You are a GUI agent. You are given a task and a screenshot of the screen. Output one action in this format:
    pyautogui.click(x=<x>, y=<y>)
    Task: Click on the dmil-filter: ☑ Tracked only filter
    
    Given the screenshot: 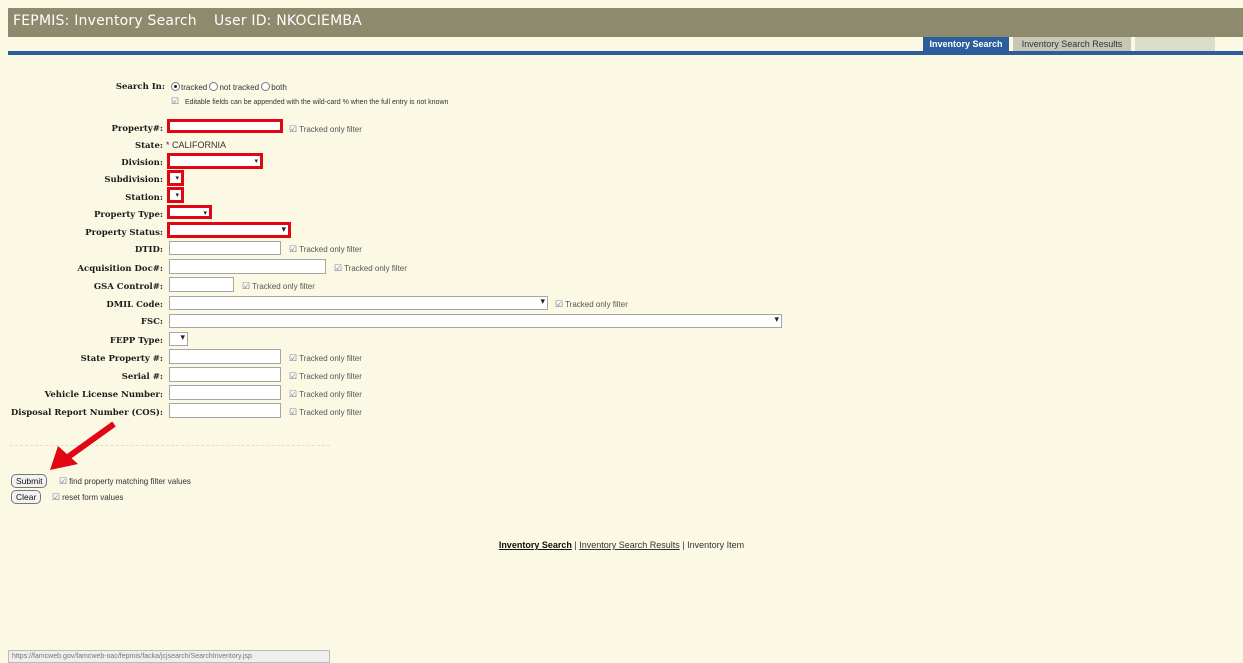 What is the action you would take?
    pyautogui.click(x=591, y=304)
    